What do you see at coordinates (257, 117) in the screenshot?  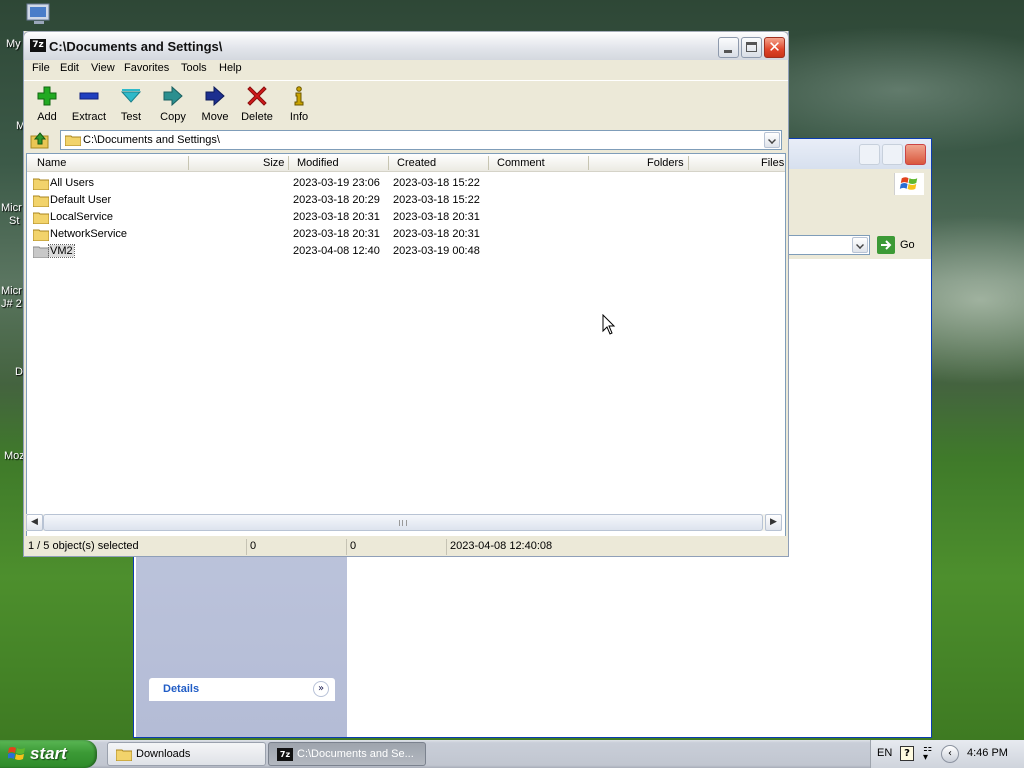 I see `delete-label: Delete` at bounding box center [257, 117].